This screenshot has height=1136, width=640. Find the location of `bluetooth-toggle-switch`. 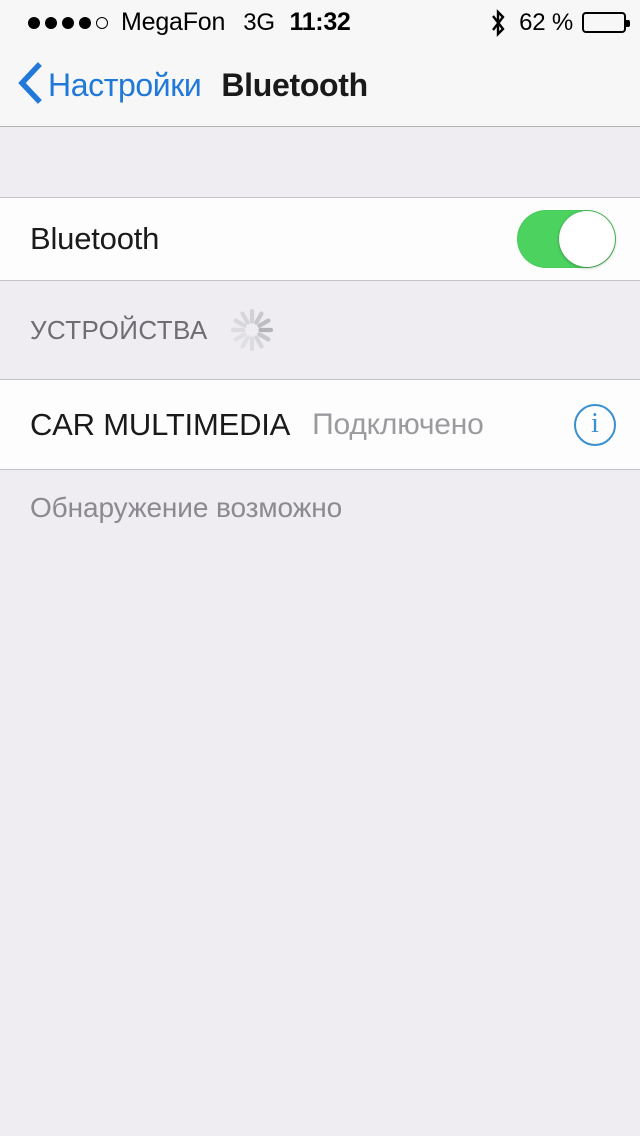

bluetooth-toggle-switch is located at coordinates (566, 239).